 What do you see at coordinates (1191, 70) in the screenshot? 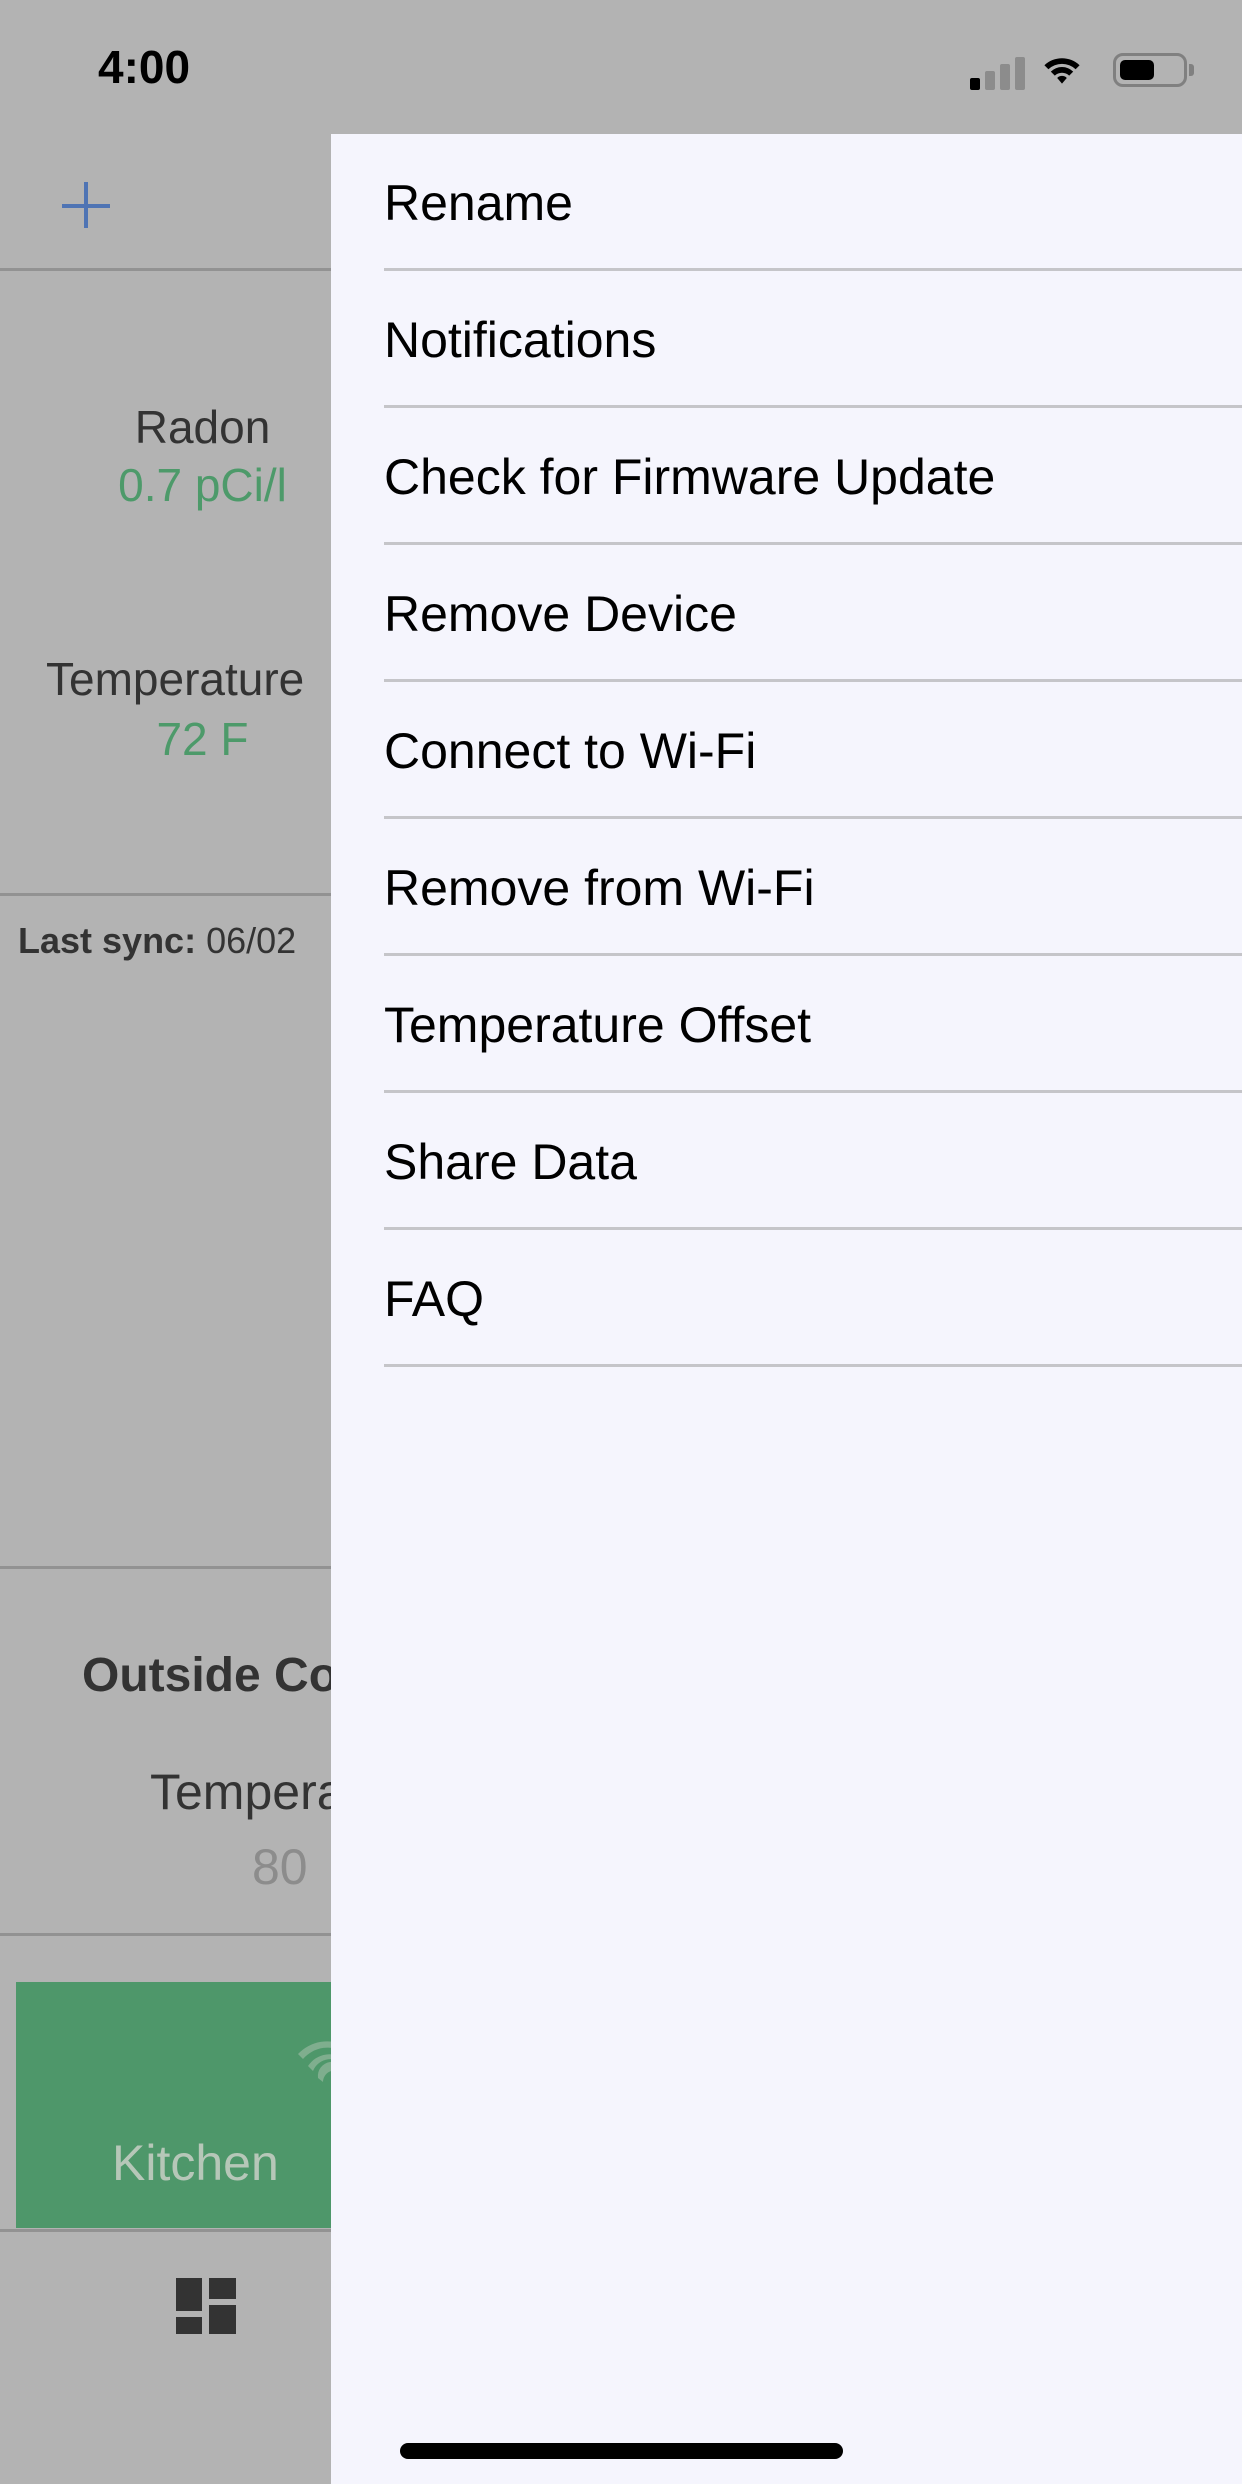
I see `battery-cap` at bounding box center [1191, 70].